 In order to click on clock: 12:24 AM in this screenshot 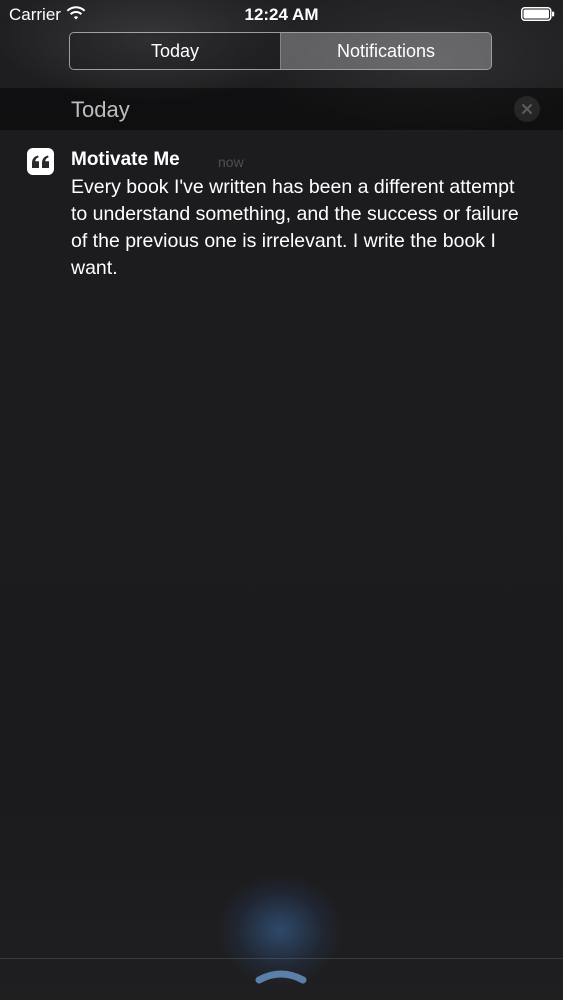, I will do `click(281, 14)`.